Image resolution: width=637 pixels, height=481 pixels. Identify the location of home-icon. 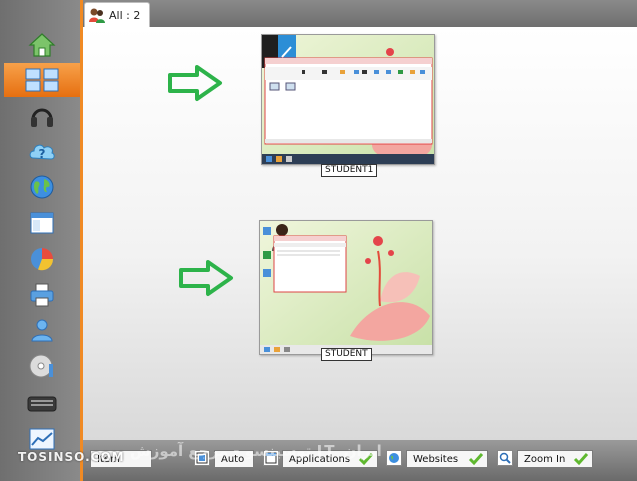
(42, 45).